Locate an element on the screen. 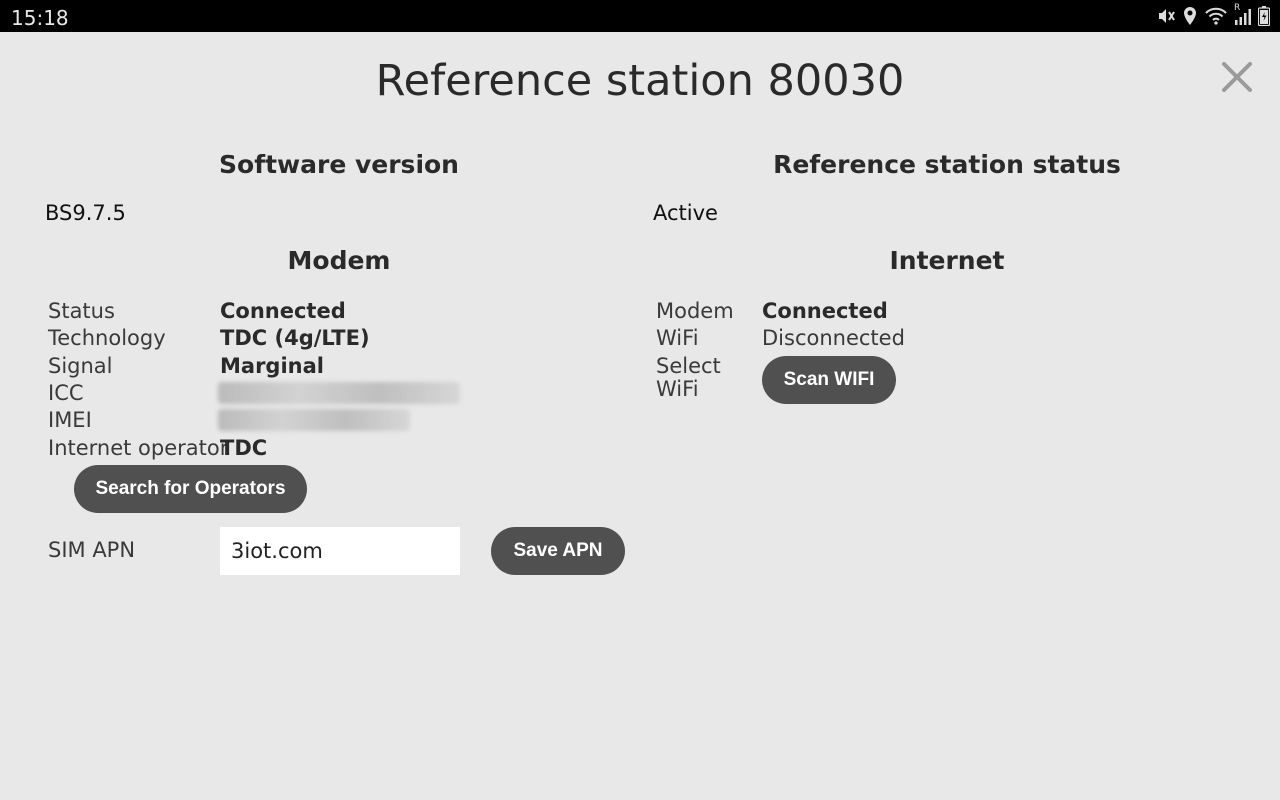 This screenshot has width=1280, height=800. modem-status-label: Status is located at coordinates (81, 311).